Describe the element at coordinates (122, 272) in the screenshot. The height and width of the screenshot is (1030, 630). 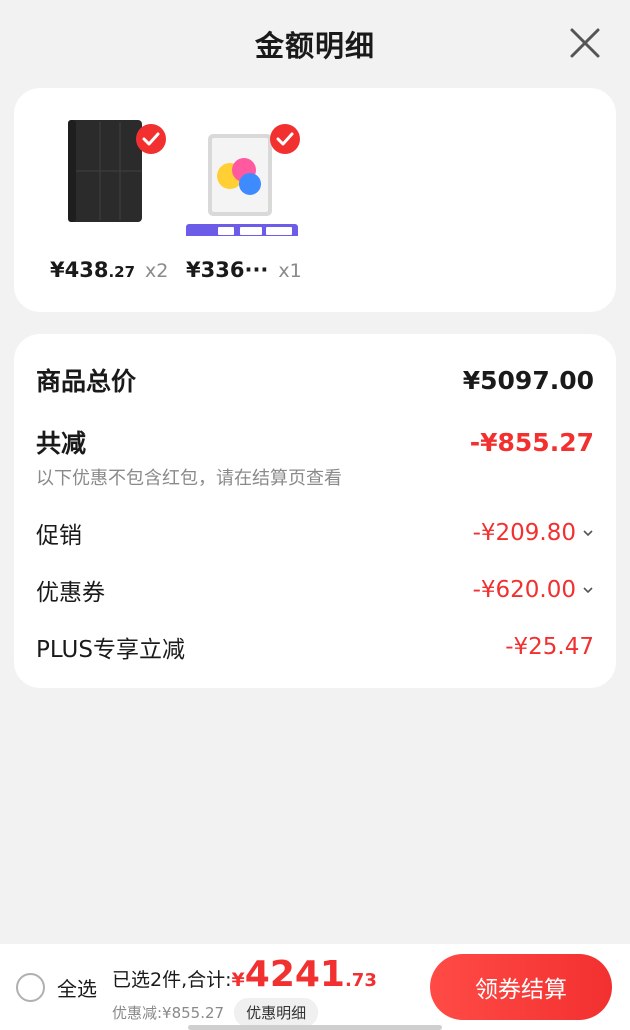
I see `price-decimal: .27` at that location.